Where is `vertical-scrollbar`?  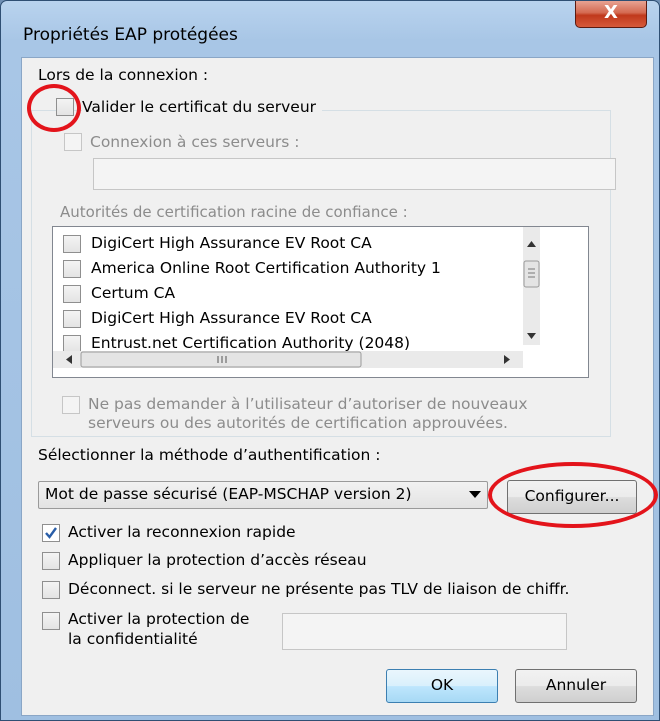
vertical-scrollbar is located at coordinates (531, 286).